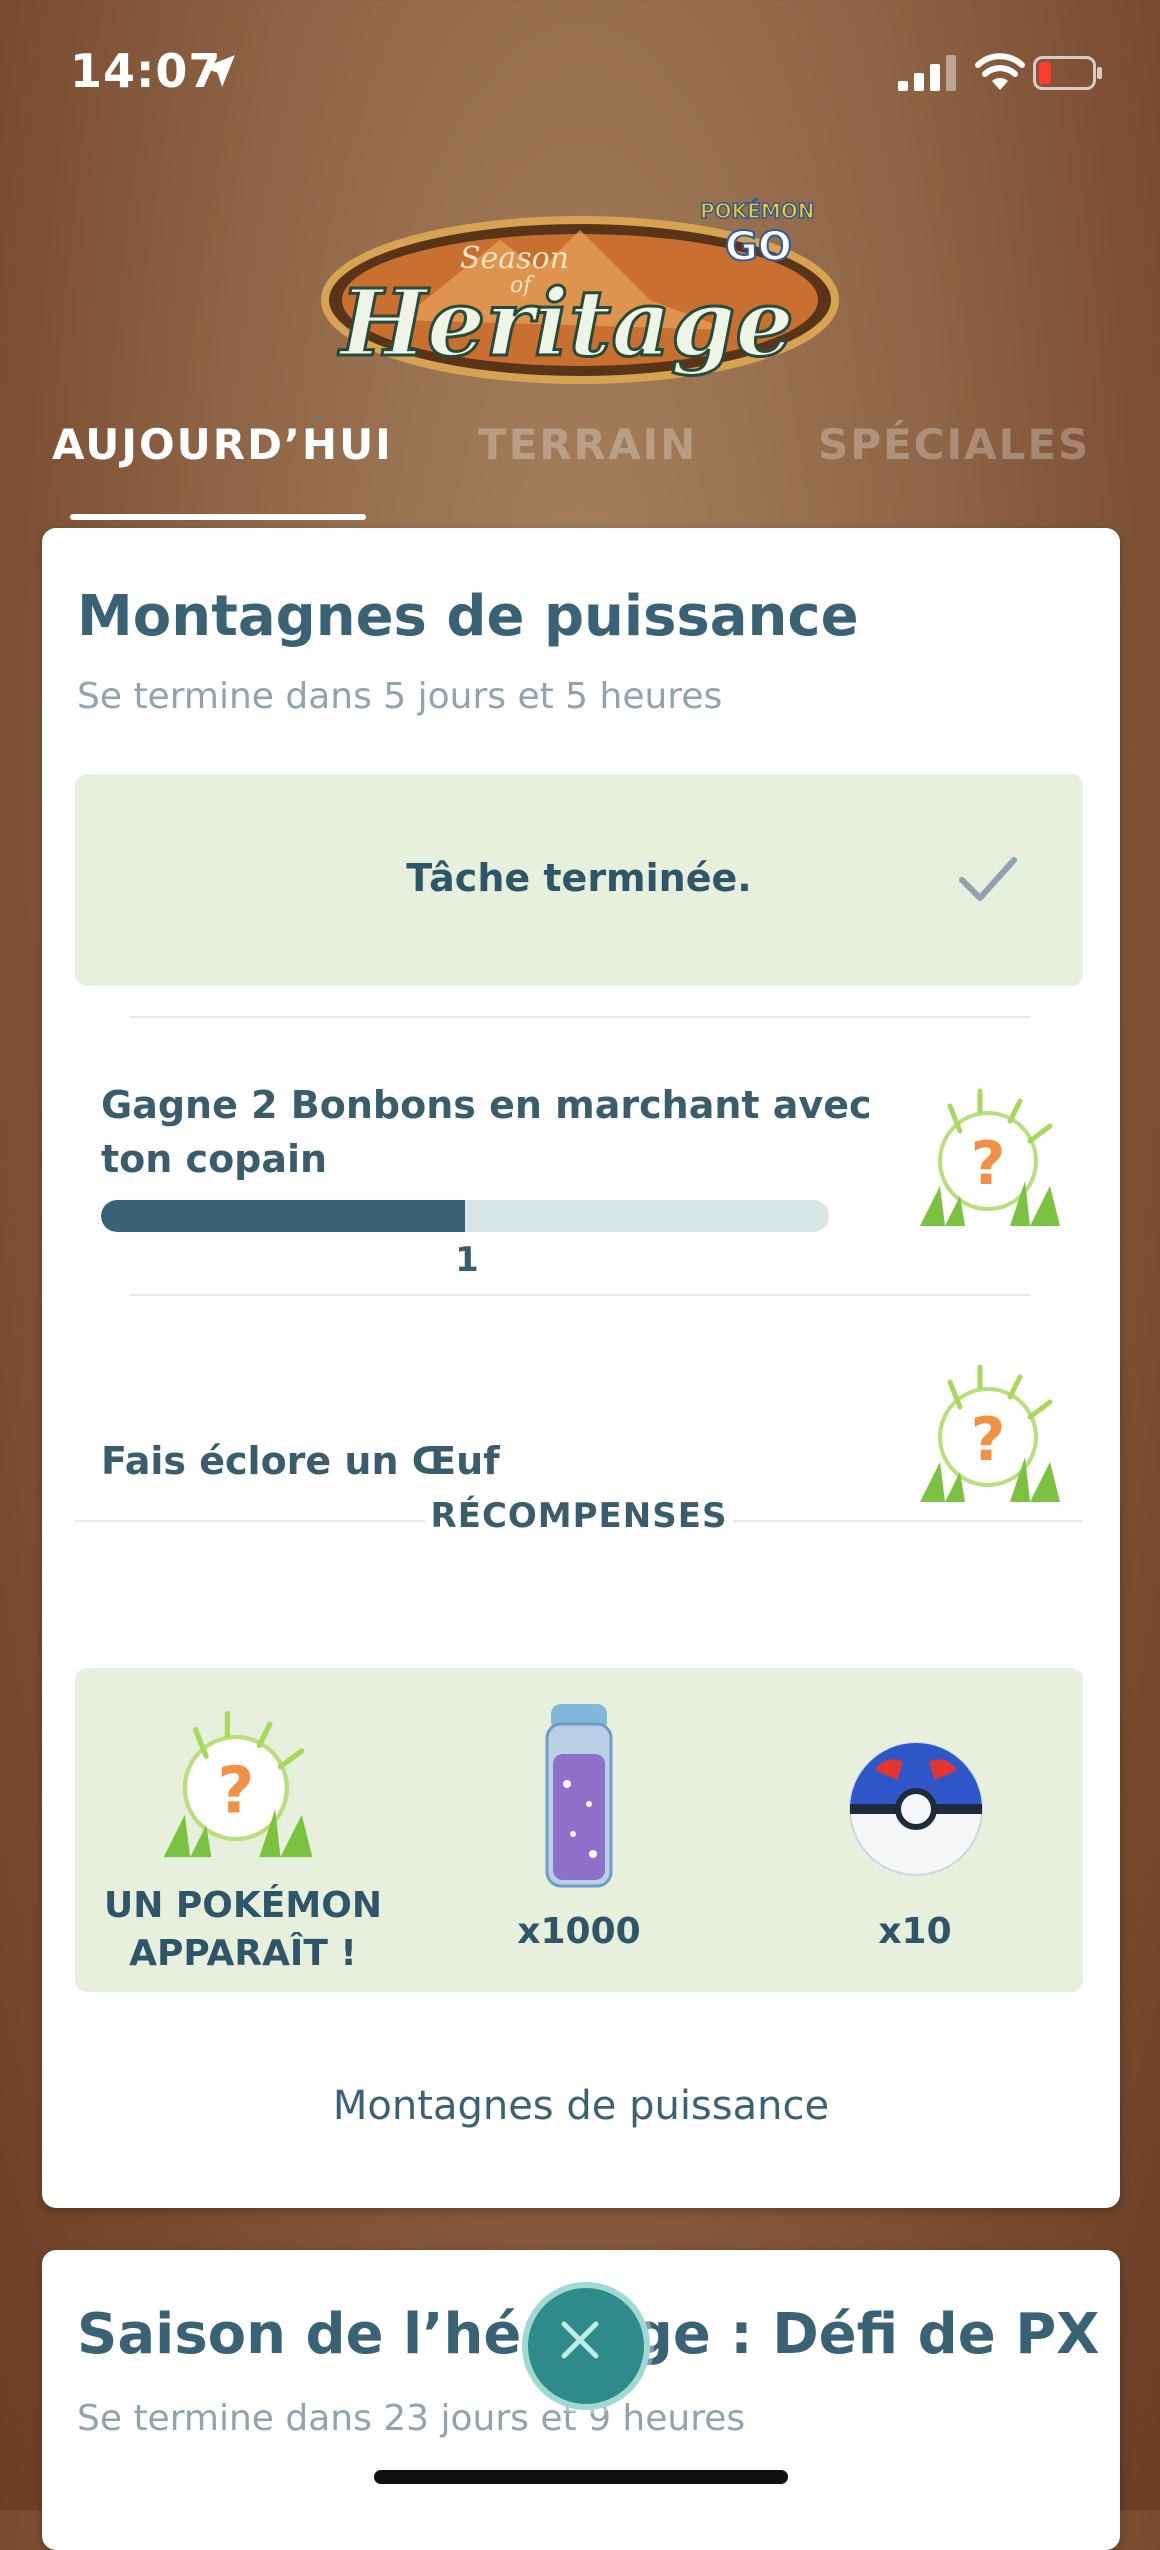  I want to click on completed-task-label: Tâche terminée., so click(579, 878).